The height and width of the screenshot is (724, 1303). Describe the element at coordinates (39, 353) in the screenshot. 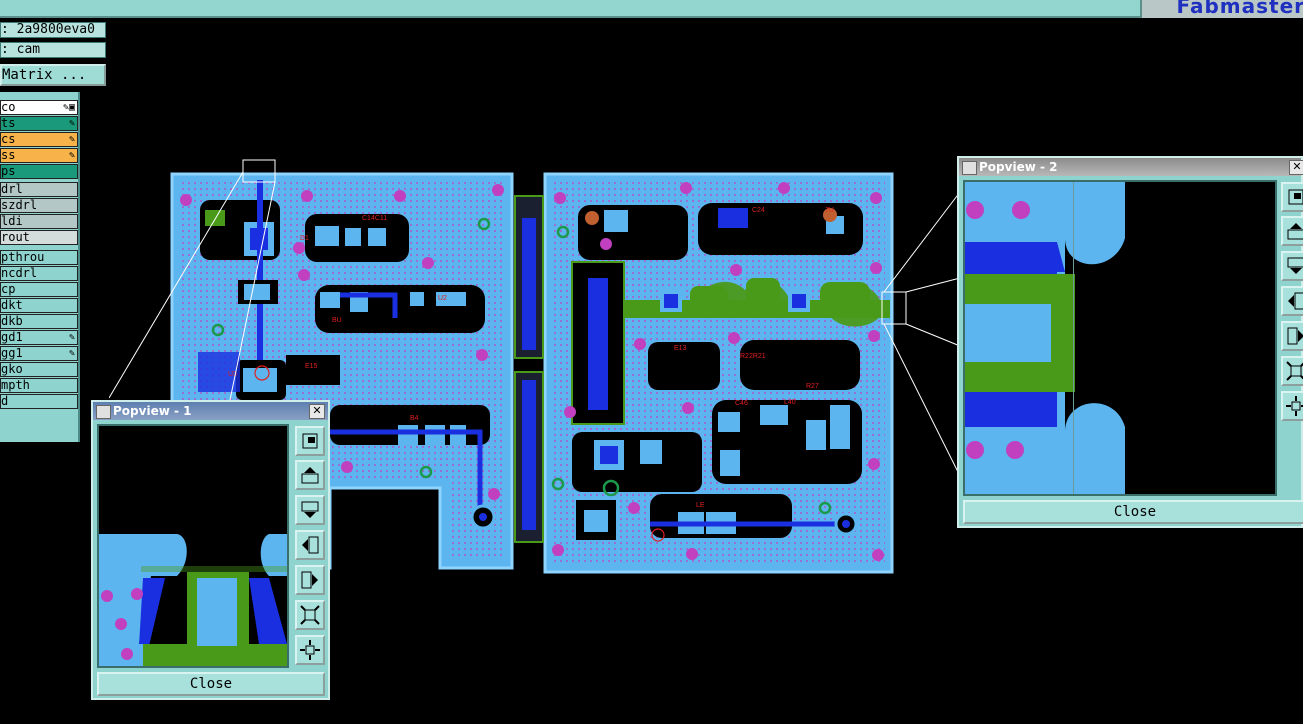

I see `layer-row: gg1 ✎` at that location.